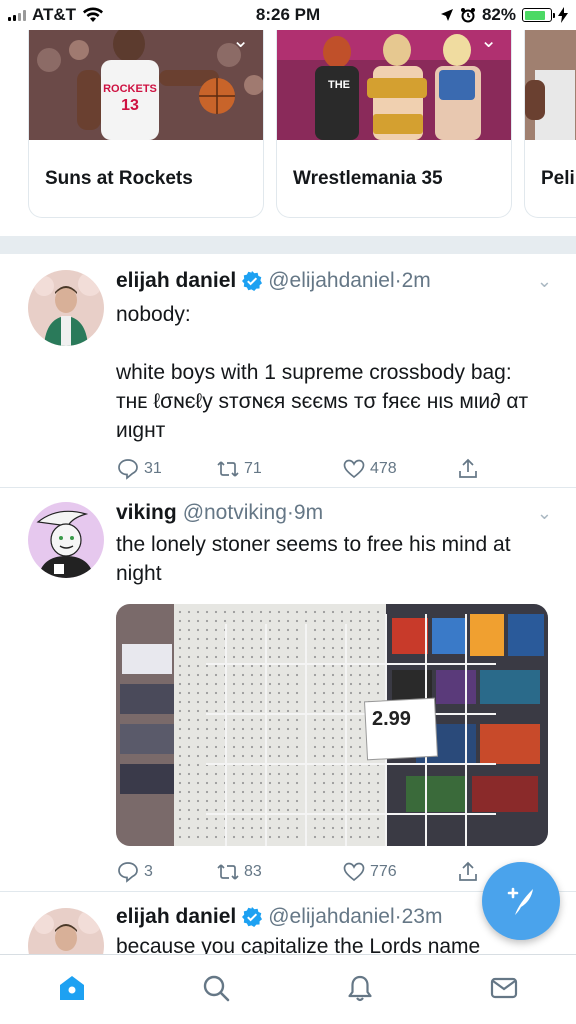 Image resolution: width=576 pixels, height=1024 pixels. I want to click on tweet-actions: 31 71 478, so click(334, 469).